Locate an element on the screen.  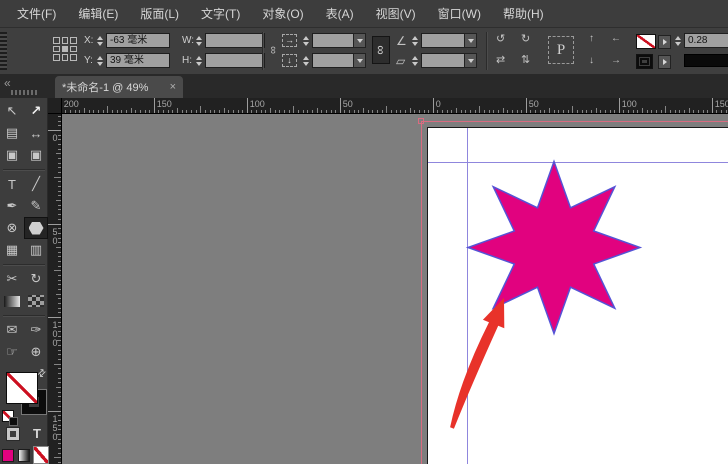
menu-help: 帮助(H) is located at coordinates (523, 13).